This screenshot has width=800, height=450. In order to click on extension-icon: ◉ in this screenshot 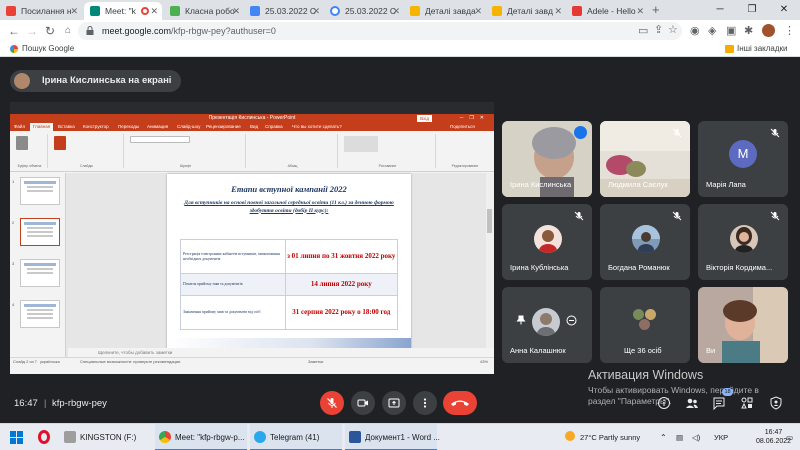, I will do `click(695, 30)`.